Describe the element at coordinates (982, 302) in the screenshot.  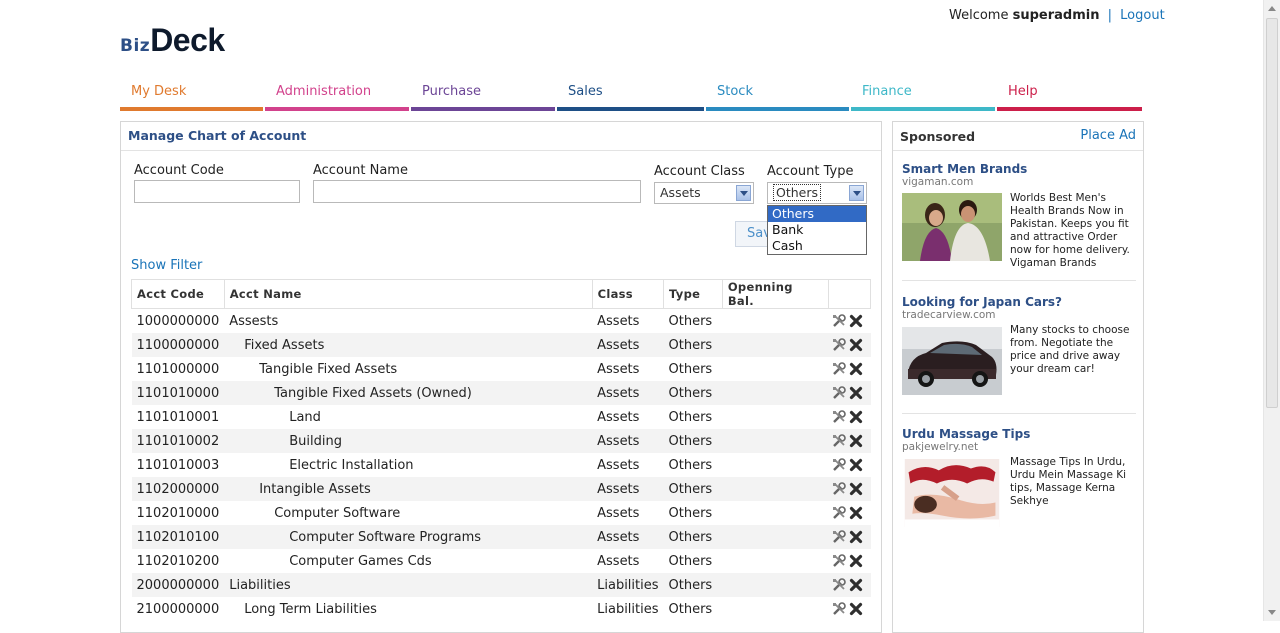
I see `ad-title: Looking for Japan Cars?` at that location.